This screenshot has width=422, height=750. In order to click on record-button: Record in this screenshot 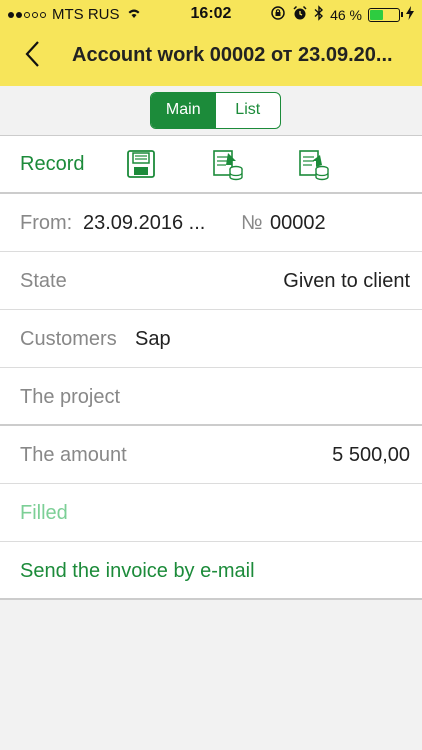, I will do `click(52, 164)`.